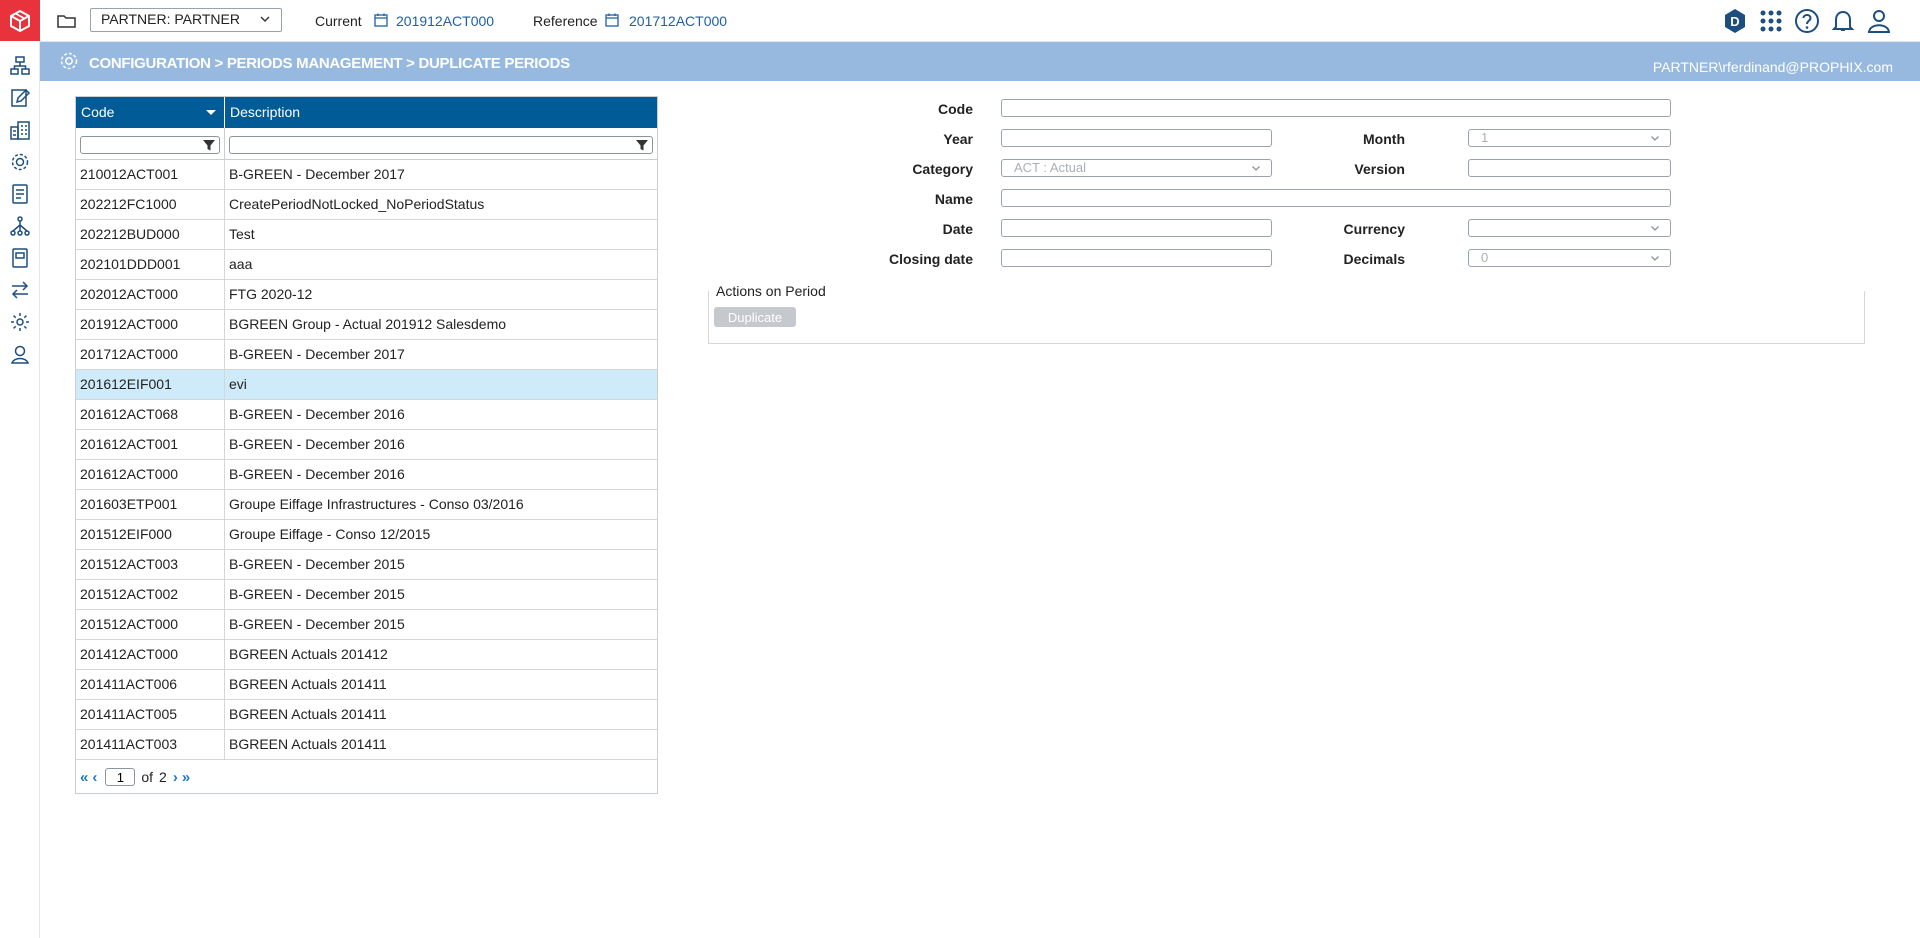 This screenshot has width=1920, height=938. Describe the element at coordinates (366, 295) in the screenshot. I see `table-row: 202012ACT000 FTG 2020-12` at that location.